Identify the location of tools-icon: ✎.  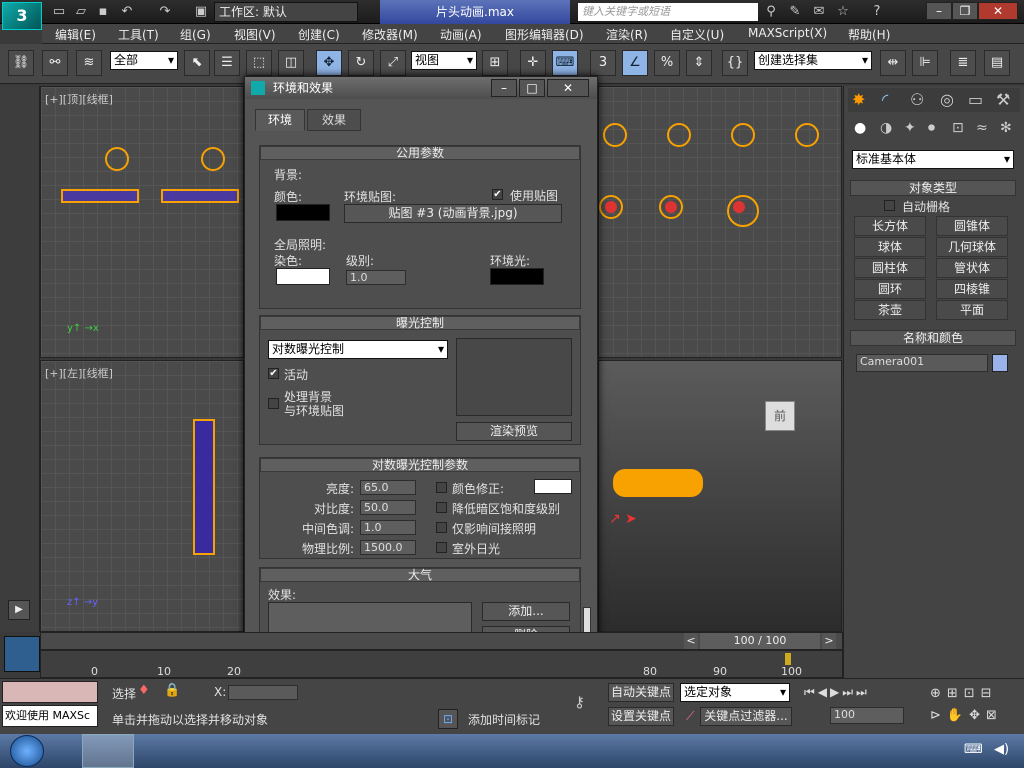
(795, 12).